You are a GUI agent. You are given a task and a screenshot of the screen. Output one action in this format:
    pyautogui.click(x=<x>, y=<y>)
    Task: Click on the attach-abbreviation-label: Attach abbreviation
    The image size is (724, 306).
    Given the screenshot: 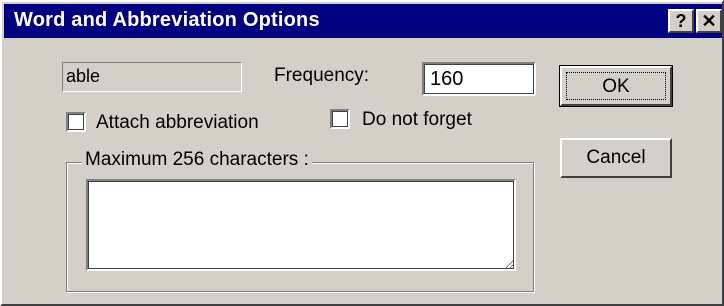 What is the action you would take?
    pyautogui.click(x=177, y=123)
    